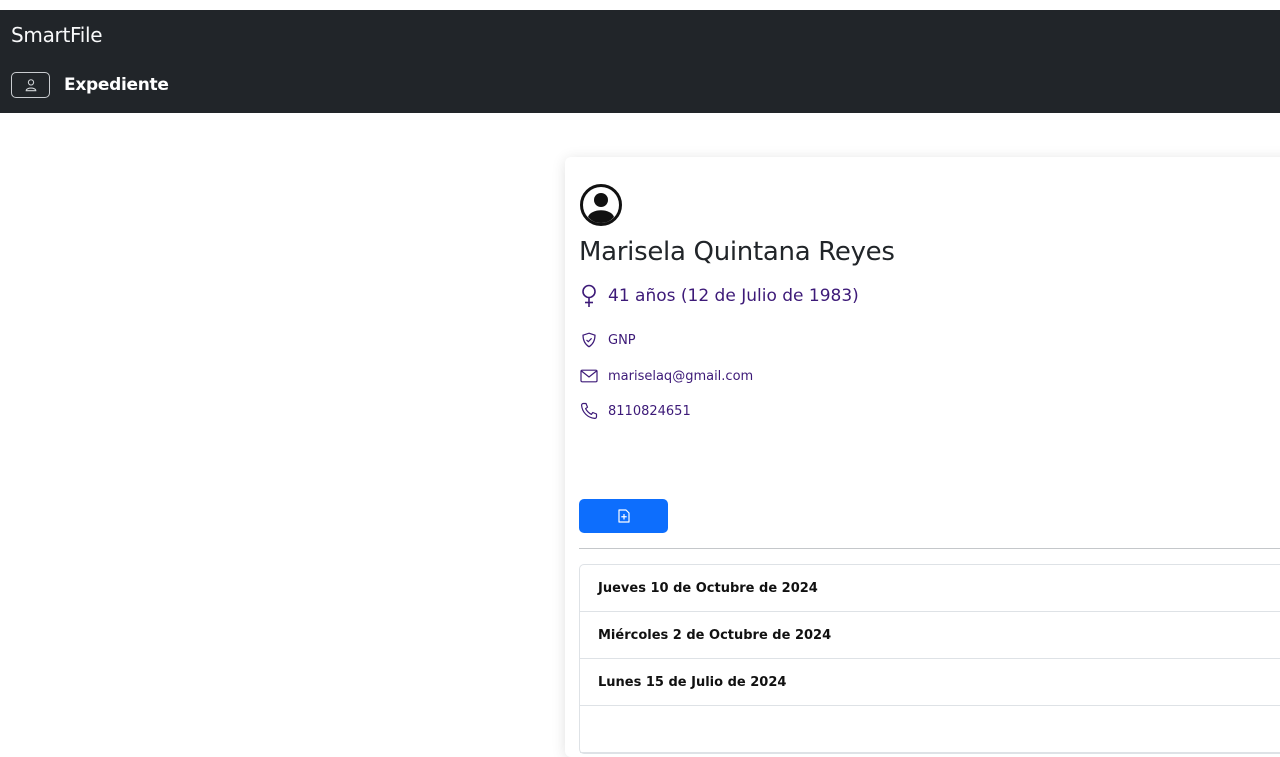  Describe the element at coordinates (601, 205) in the screenshot. I see `user-circle-icon` at that location.